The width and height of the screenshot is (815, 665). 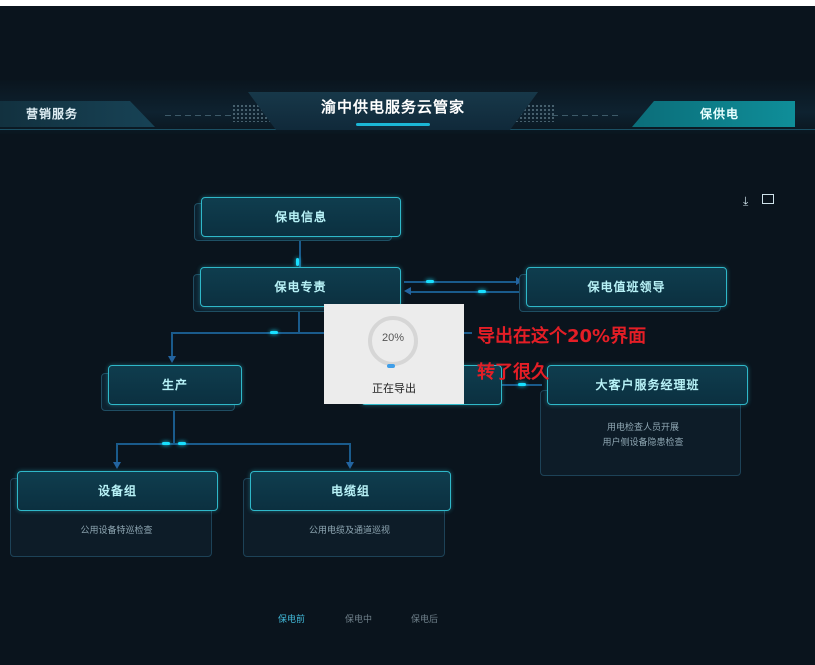 What do you see at coordinates (626, 287) in the screenshot?
I see `node-duty-leader: 保电值班领导` at bounding box center [626, 287].